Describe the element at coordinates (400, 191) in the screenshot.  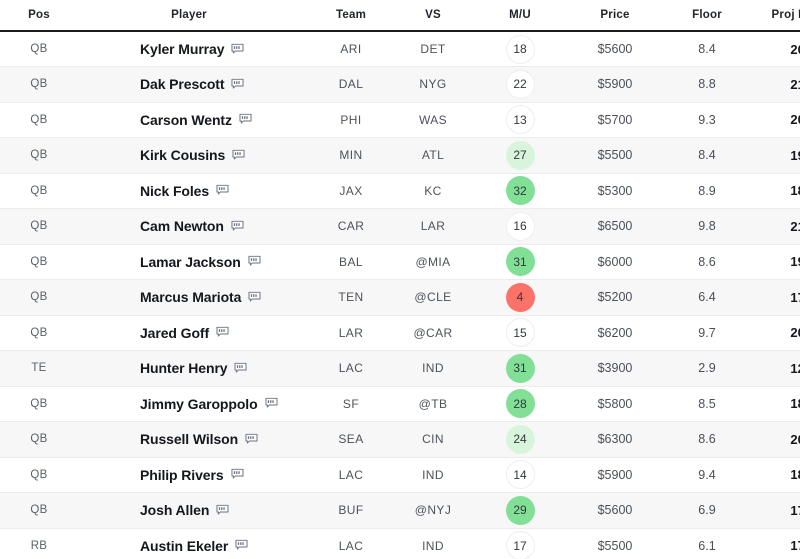
I see `table-row: QBNick FolesJAXKC32$53008.918.229.73.44` at that location.